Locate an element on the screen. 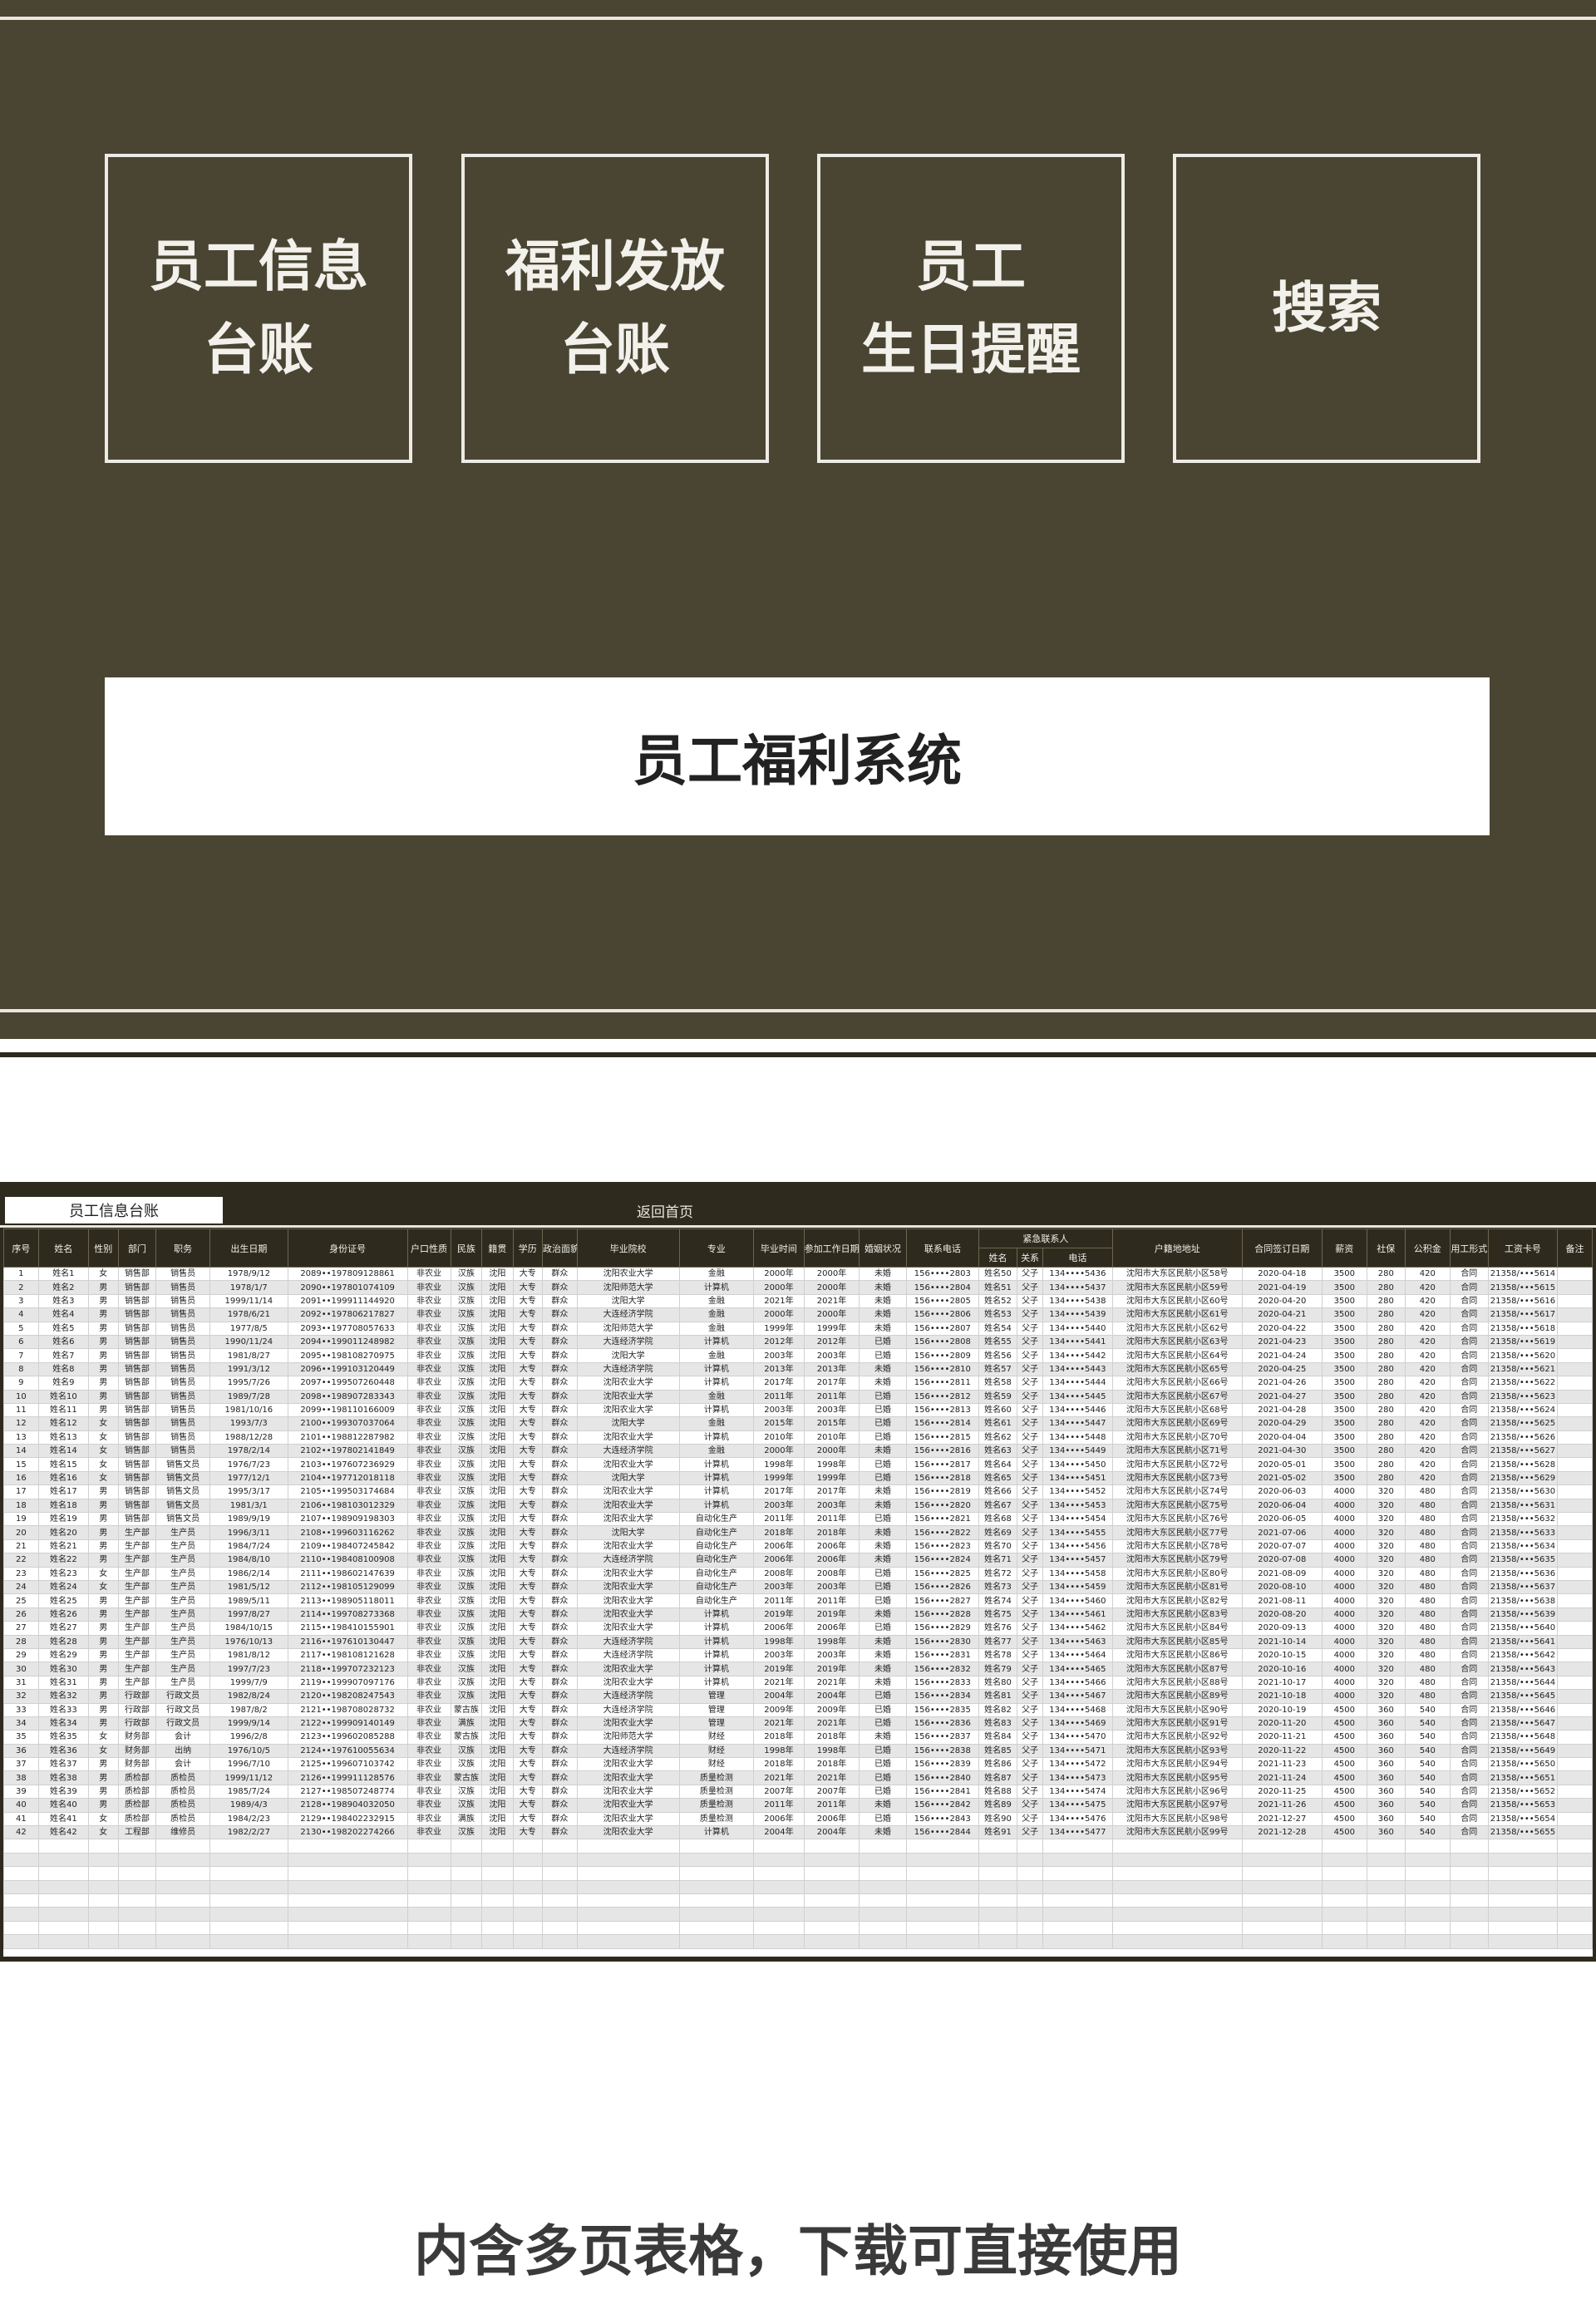  table-cell: 21358/•••5639 is located at coordinates (1523, 1614).